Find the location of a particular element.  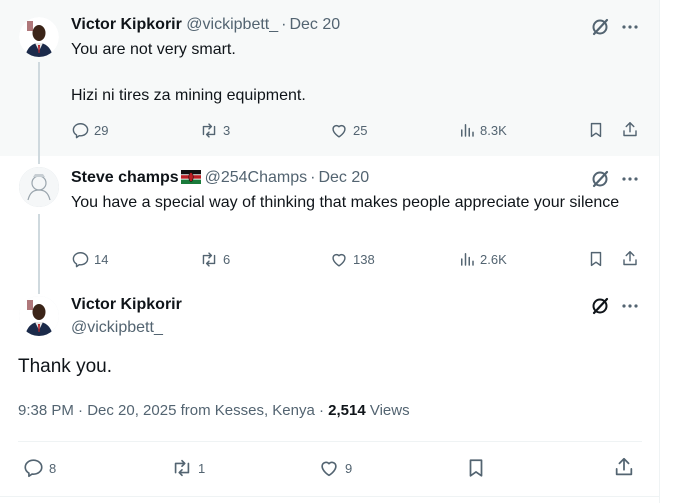

reply-header: Steve champs @254Champs · Dec 20 is located at coordinates (220, 178).